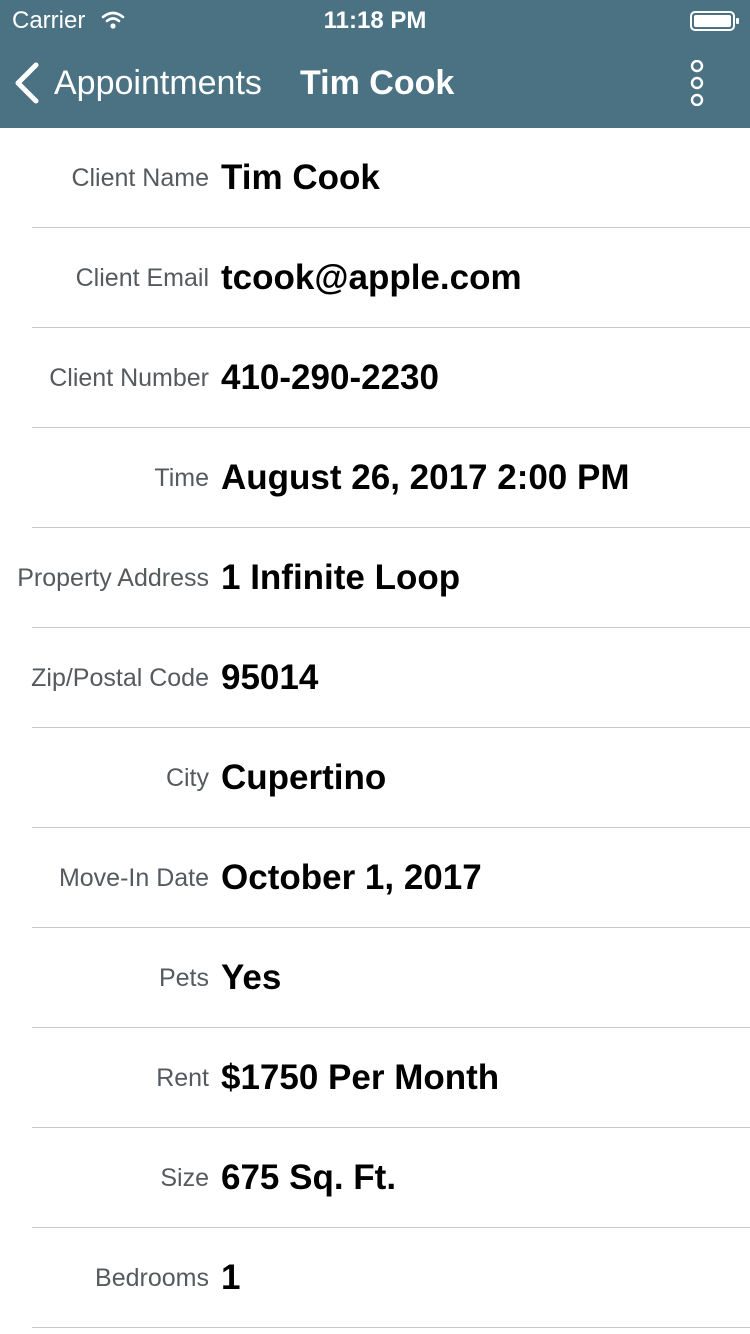 The width and height of the screenshot is (750, 1334). I want to click on detail-label: Property Address, so click(113, 578).